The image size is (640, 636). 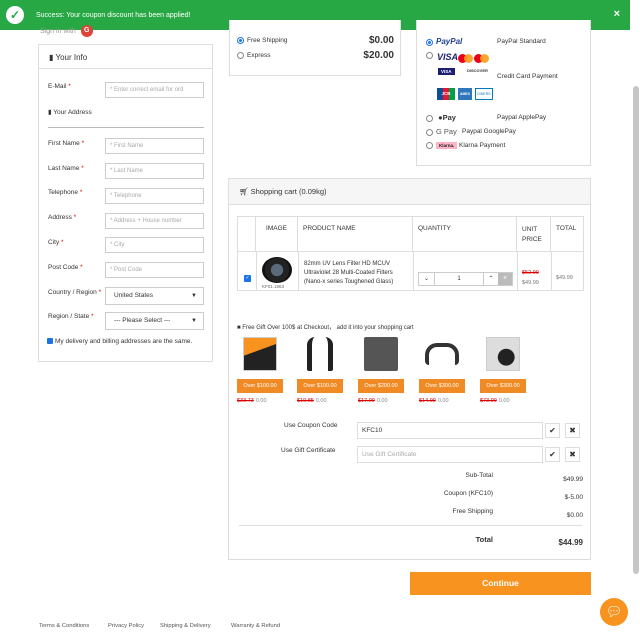 I want to click on divider, so click(x=126, y=127).